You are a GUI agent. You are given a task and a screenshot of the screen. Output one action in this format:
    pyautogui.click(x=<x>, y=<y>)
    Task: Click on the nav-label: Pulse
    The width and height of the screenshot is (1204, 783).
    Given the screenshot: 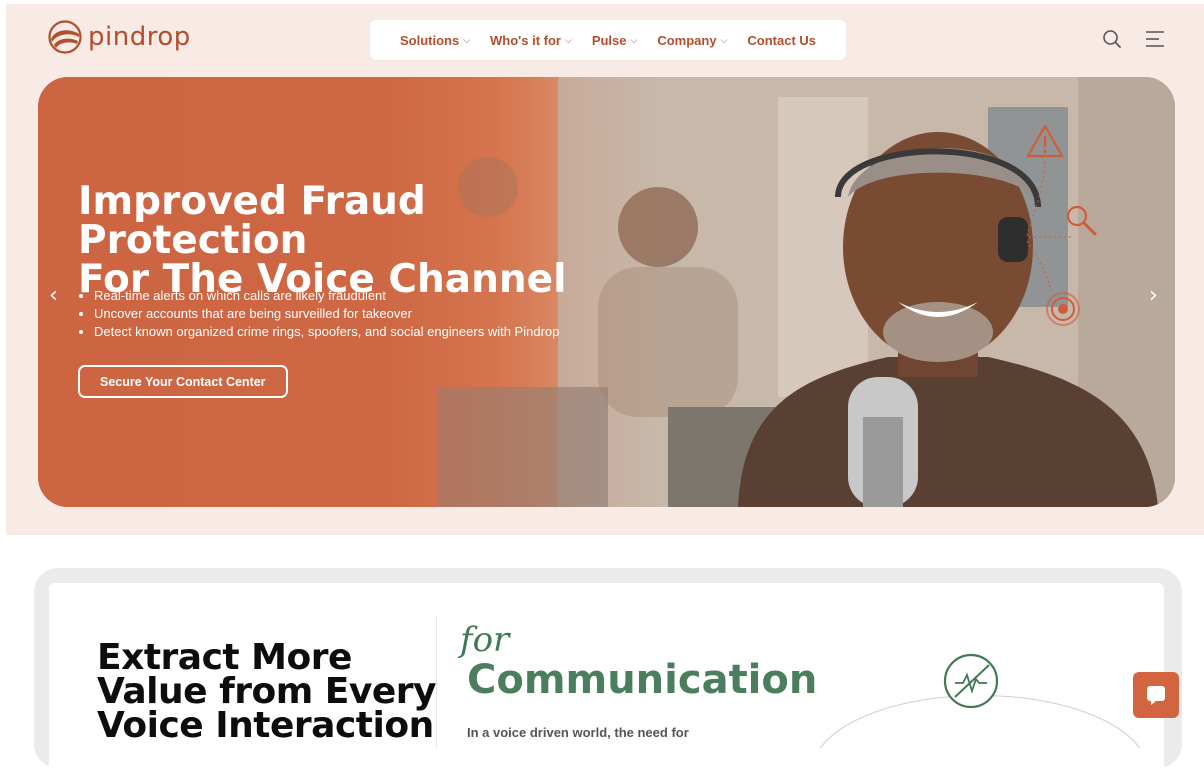 What is the action you would take?
    pyautogui.click(x=609, y=40)
    